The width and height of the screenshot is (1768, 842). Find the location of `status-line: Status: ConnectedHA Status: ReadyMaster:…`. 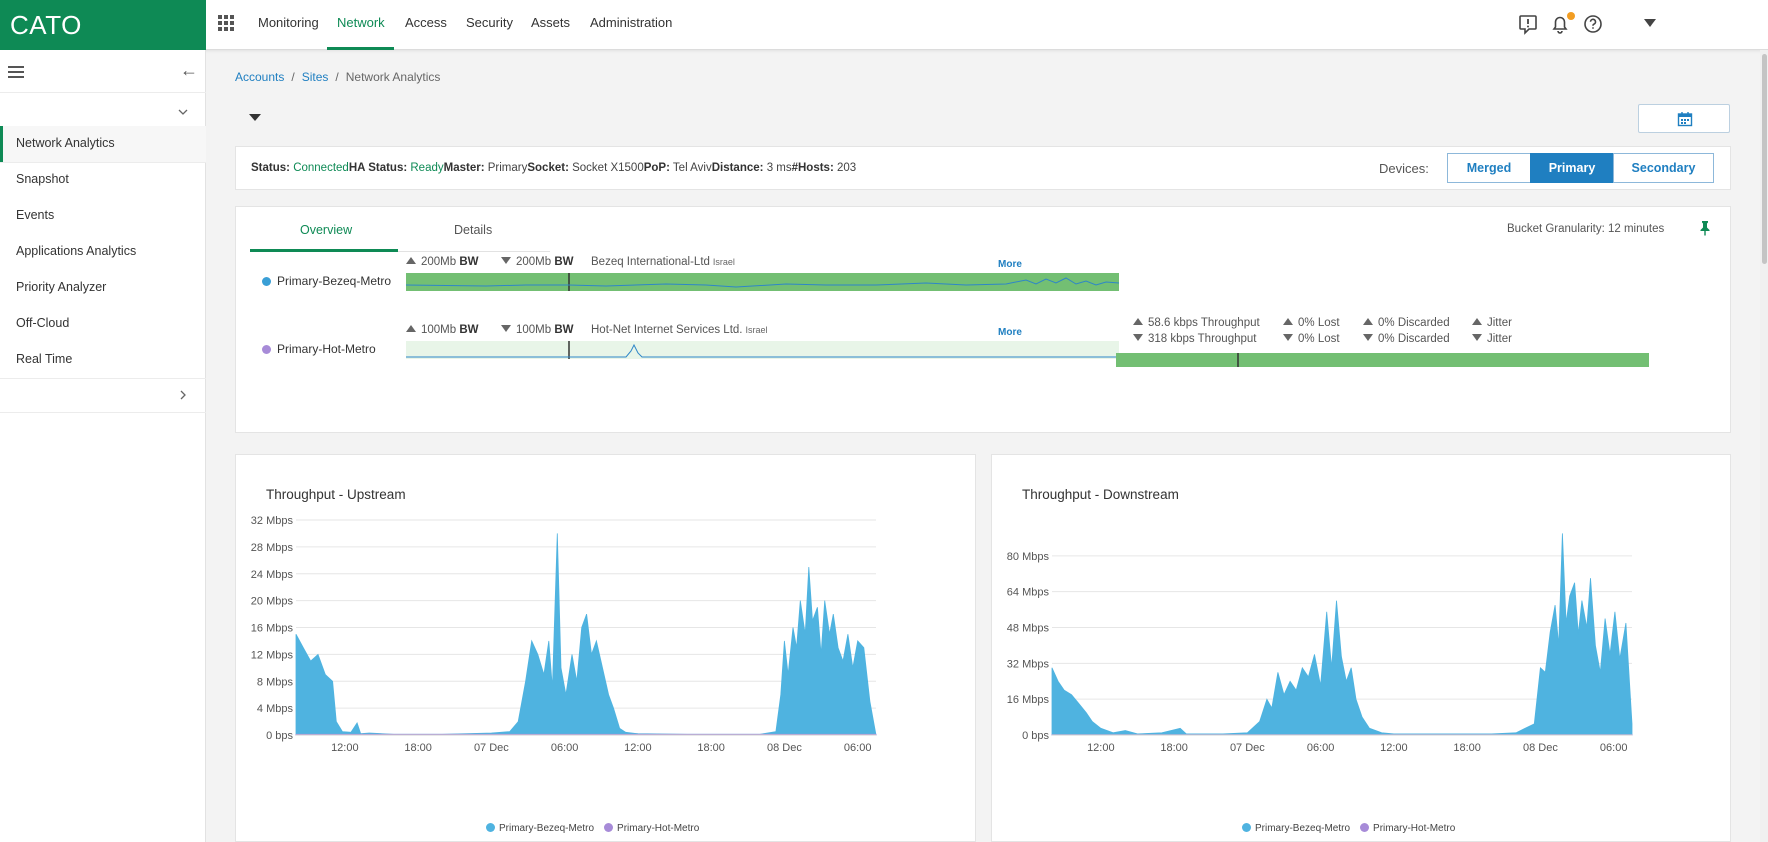

status-line: Status: ConnectedHA Status: ReadyMaster:… is located at coordinates (553, 168).